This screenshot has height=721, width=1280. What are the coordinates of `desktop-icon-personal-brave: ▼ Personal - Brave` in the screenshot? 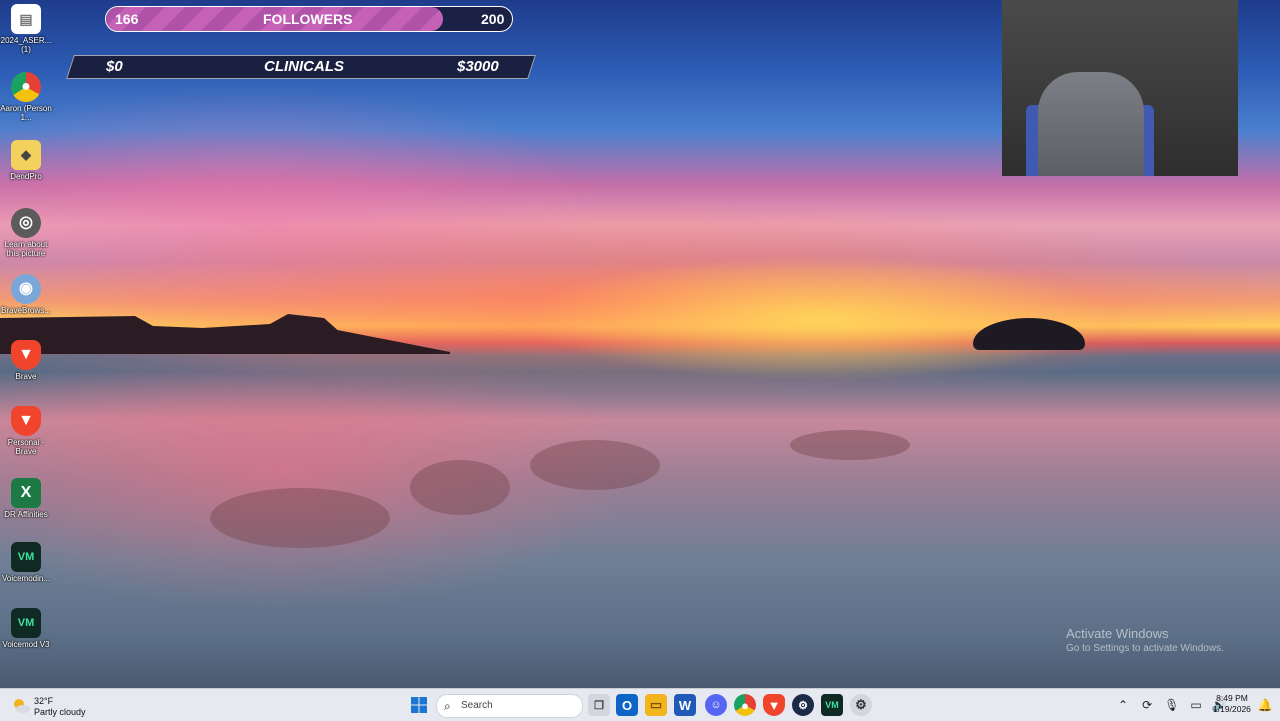 It's located at (26, 429).